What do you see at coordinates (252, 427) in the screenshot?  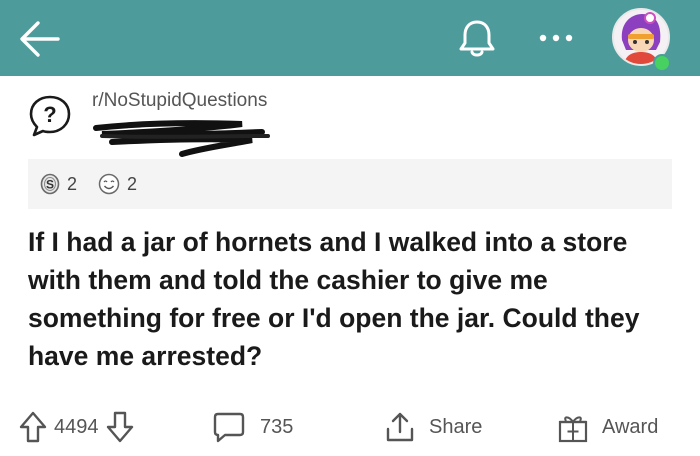 I see `comments-button: 735` at bounding box center [252, 427].